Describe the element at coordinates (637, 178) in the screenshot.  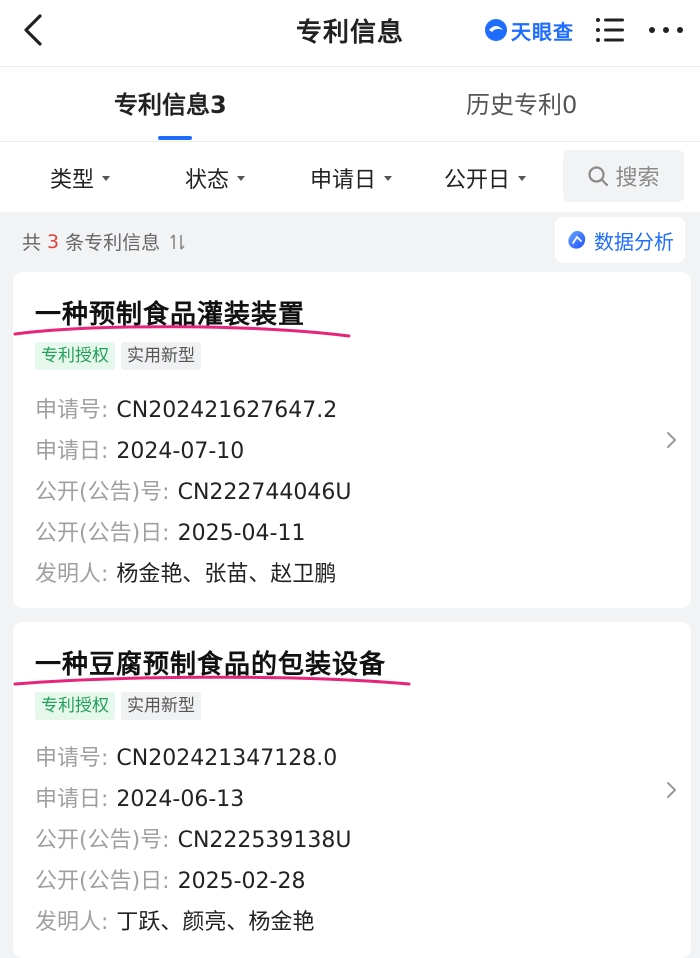
I see `search-label: 搜索` at that location.